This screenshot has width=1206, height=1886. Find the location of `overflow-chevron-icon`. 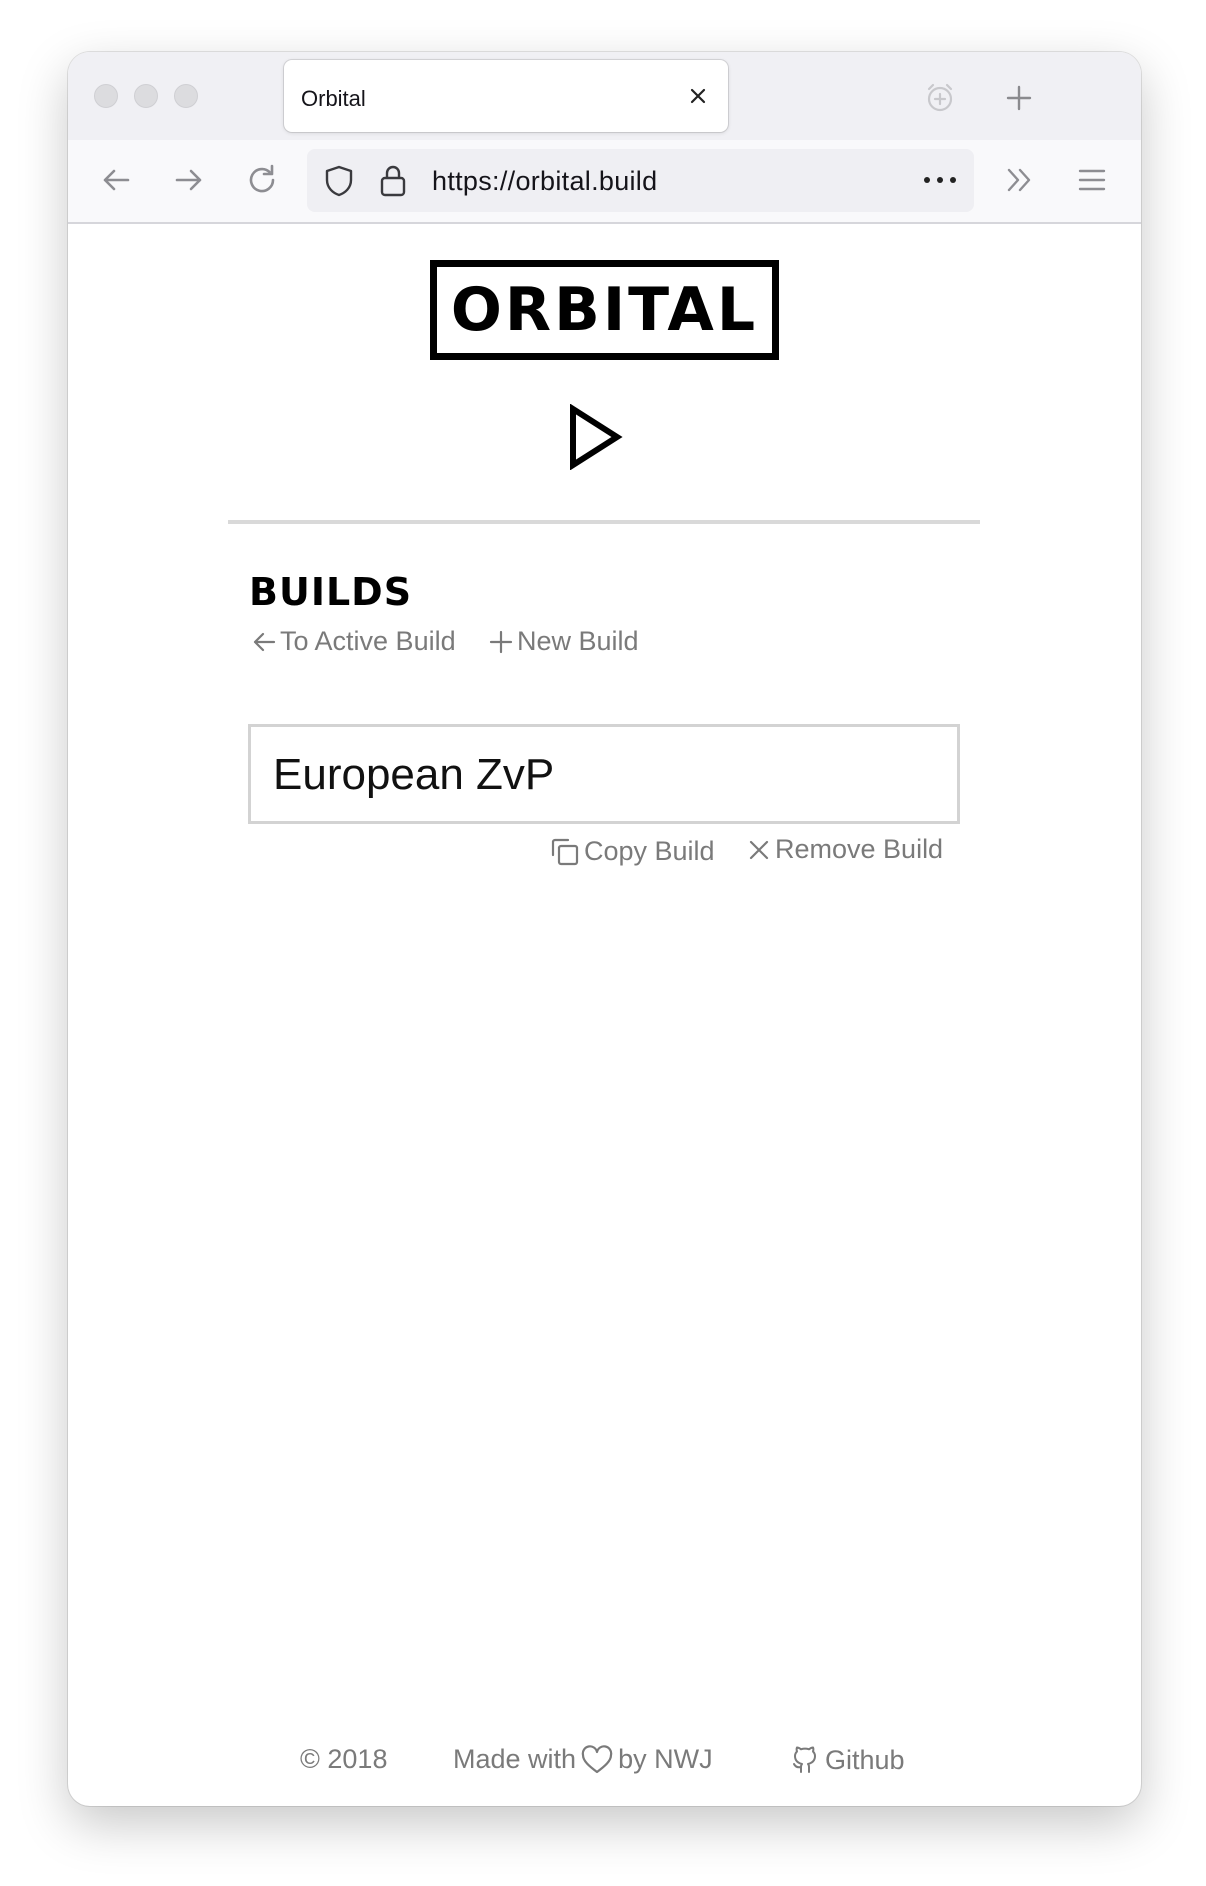

overflow-chevron-icon is located at coordinates (1020, 180).